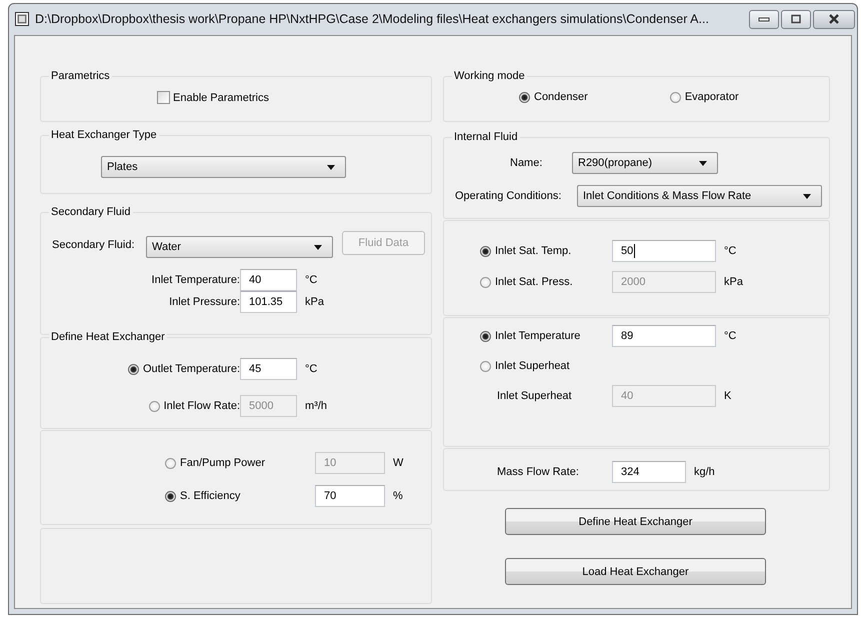 The width and height of the screenshot is (861, 618). Describe the element at coordinates (699, 196) in the screenshot. I see `conditions-dropdown: Inlet Conditions & Mass Flow Rate` at that location.